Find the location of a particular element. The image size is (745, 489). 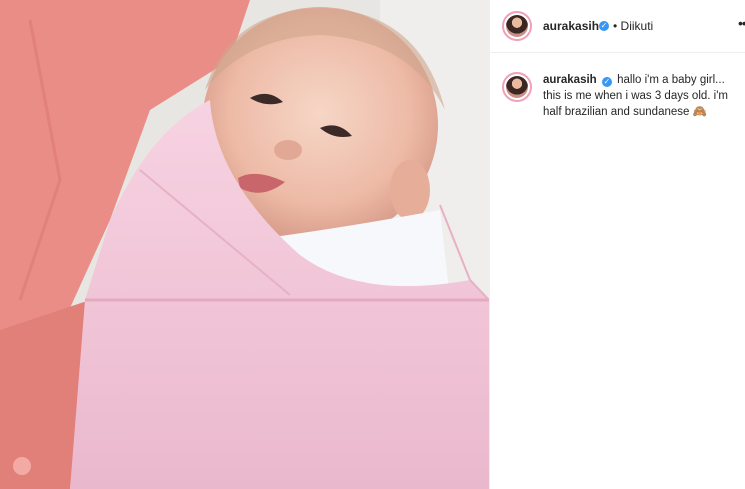

verified-badge-icon: ✓ is located at coordinates (604, 26).